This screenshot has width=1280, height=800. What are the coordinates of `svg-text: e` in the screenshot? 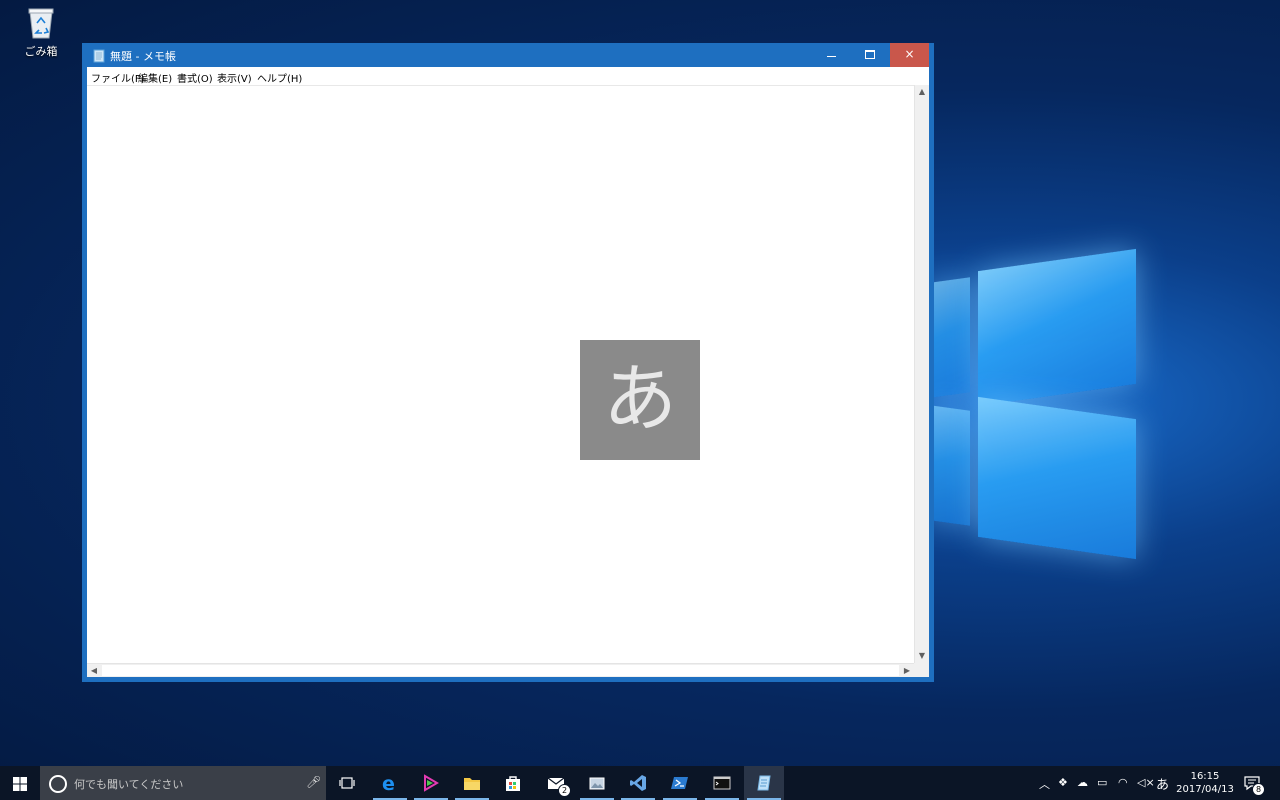 It's located at (388, 783).